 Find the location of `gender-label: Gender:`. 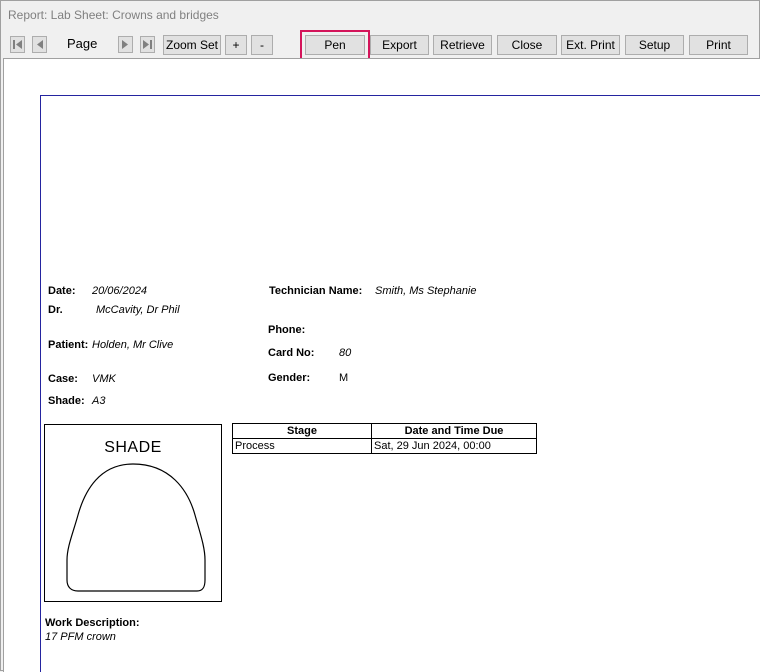

gender-label: Gender: is located at coordinates (289, 378).